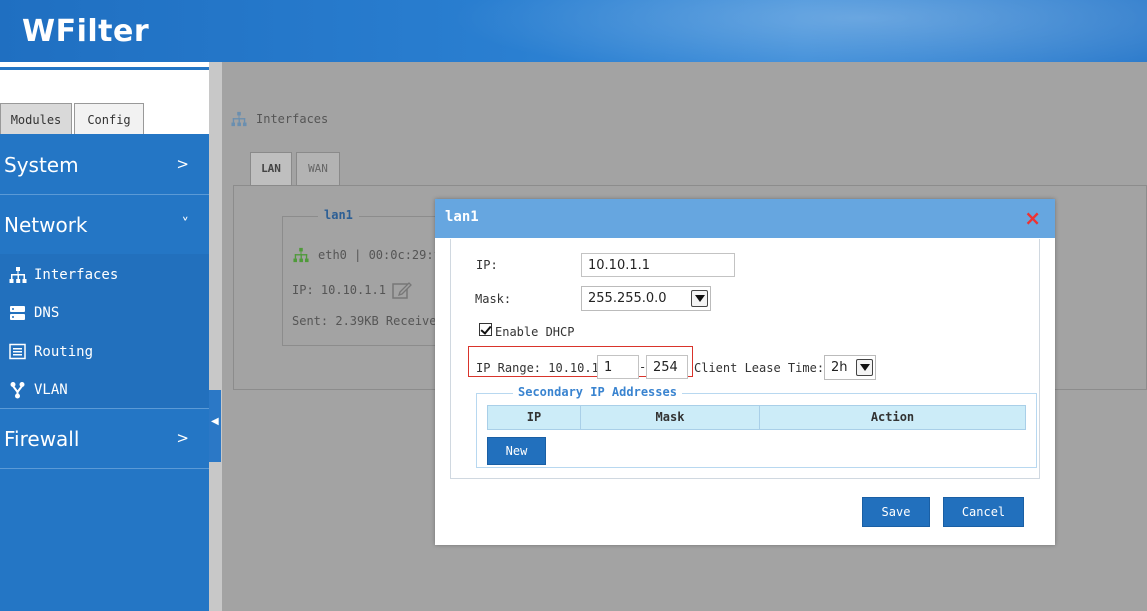  What do you see at coordinates (745, 218) in the screenshot?
I see `dialog-header: lan1 ×` at bounding box center [745, 218].